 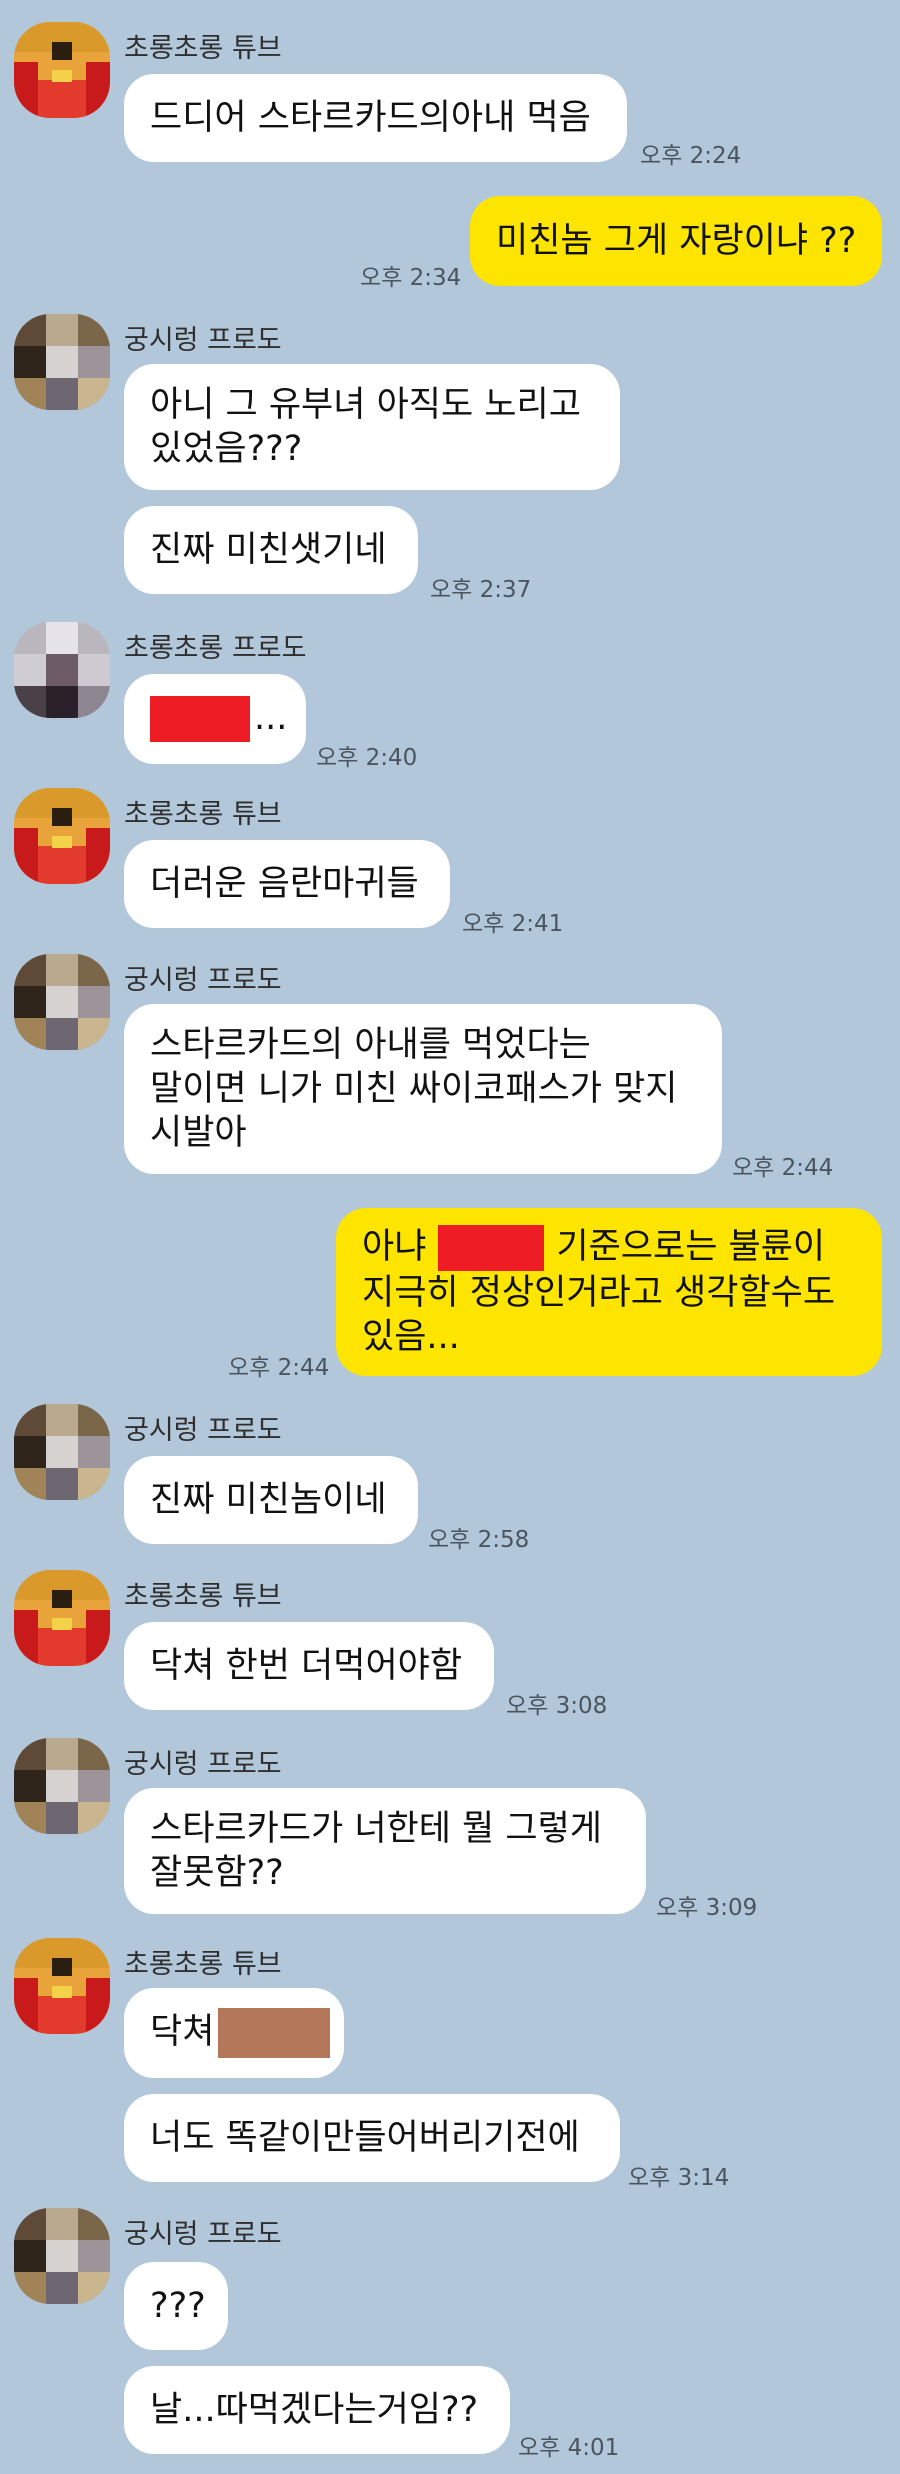 I want to click on message-text: 스타르카드가 너한테 뭘 그렇게, so click(x=376, y=1829).